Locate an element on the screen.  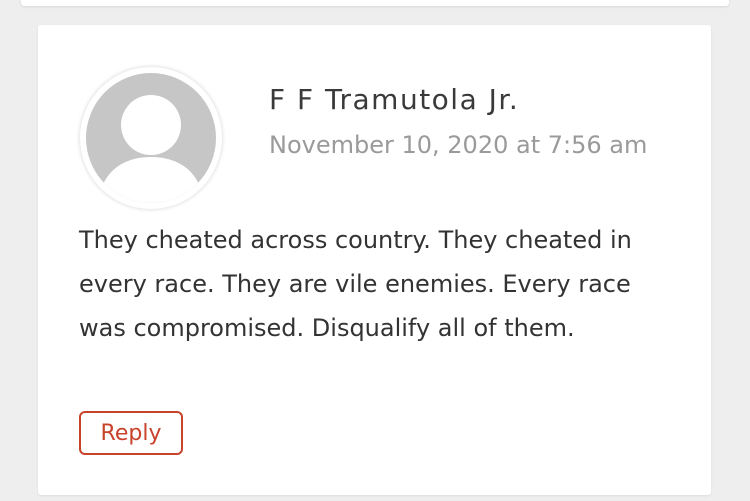
comment-date: November 10, 2020 at 7:56 am is located at coordinates (458, 145).